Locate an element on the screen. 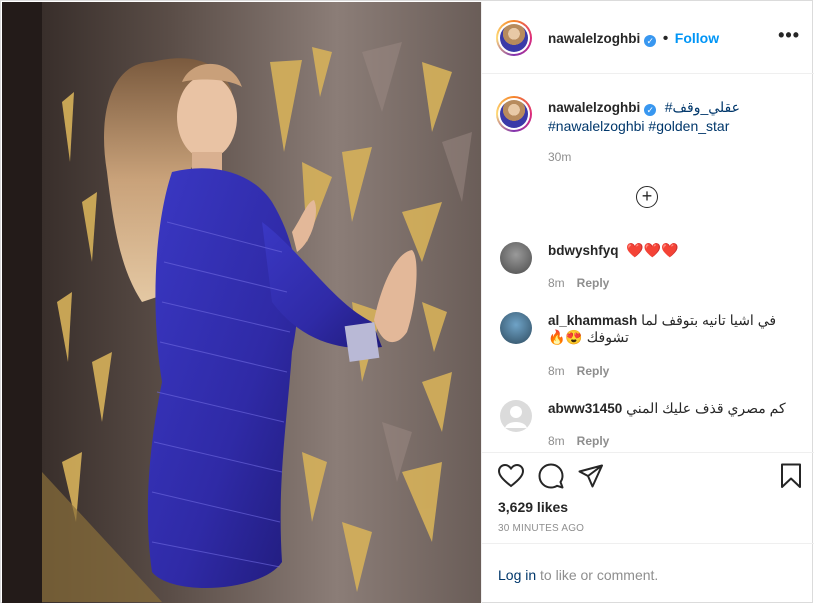 This screenshot has width=814, height=605. login-link: Log in is located at coordinates (517, 575).